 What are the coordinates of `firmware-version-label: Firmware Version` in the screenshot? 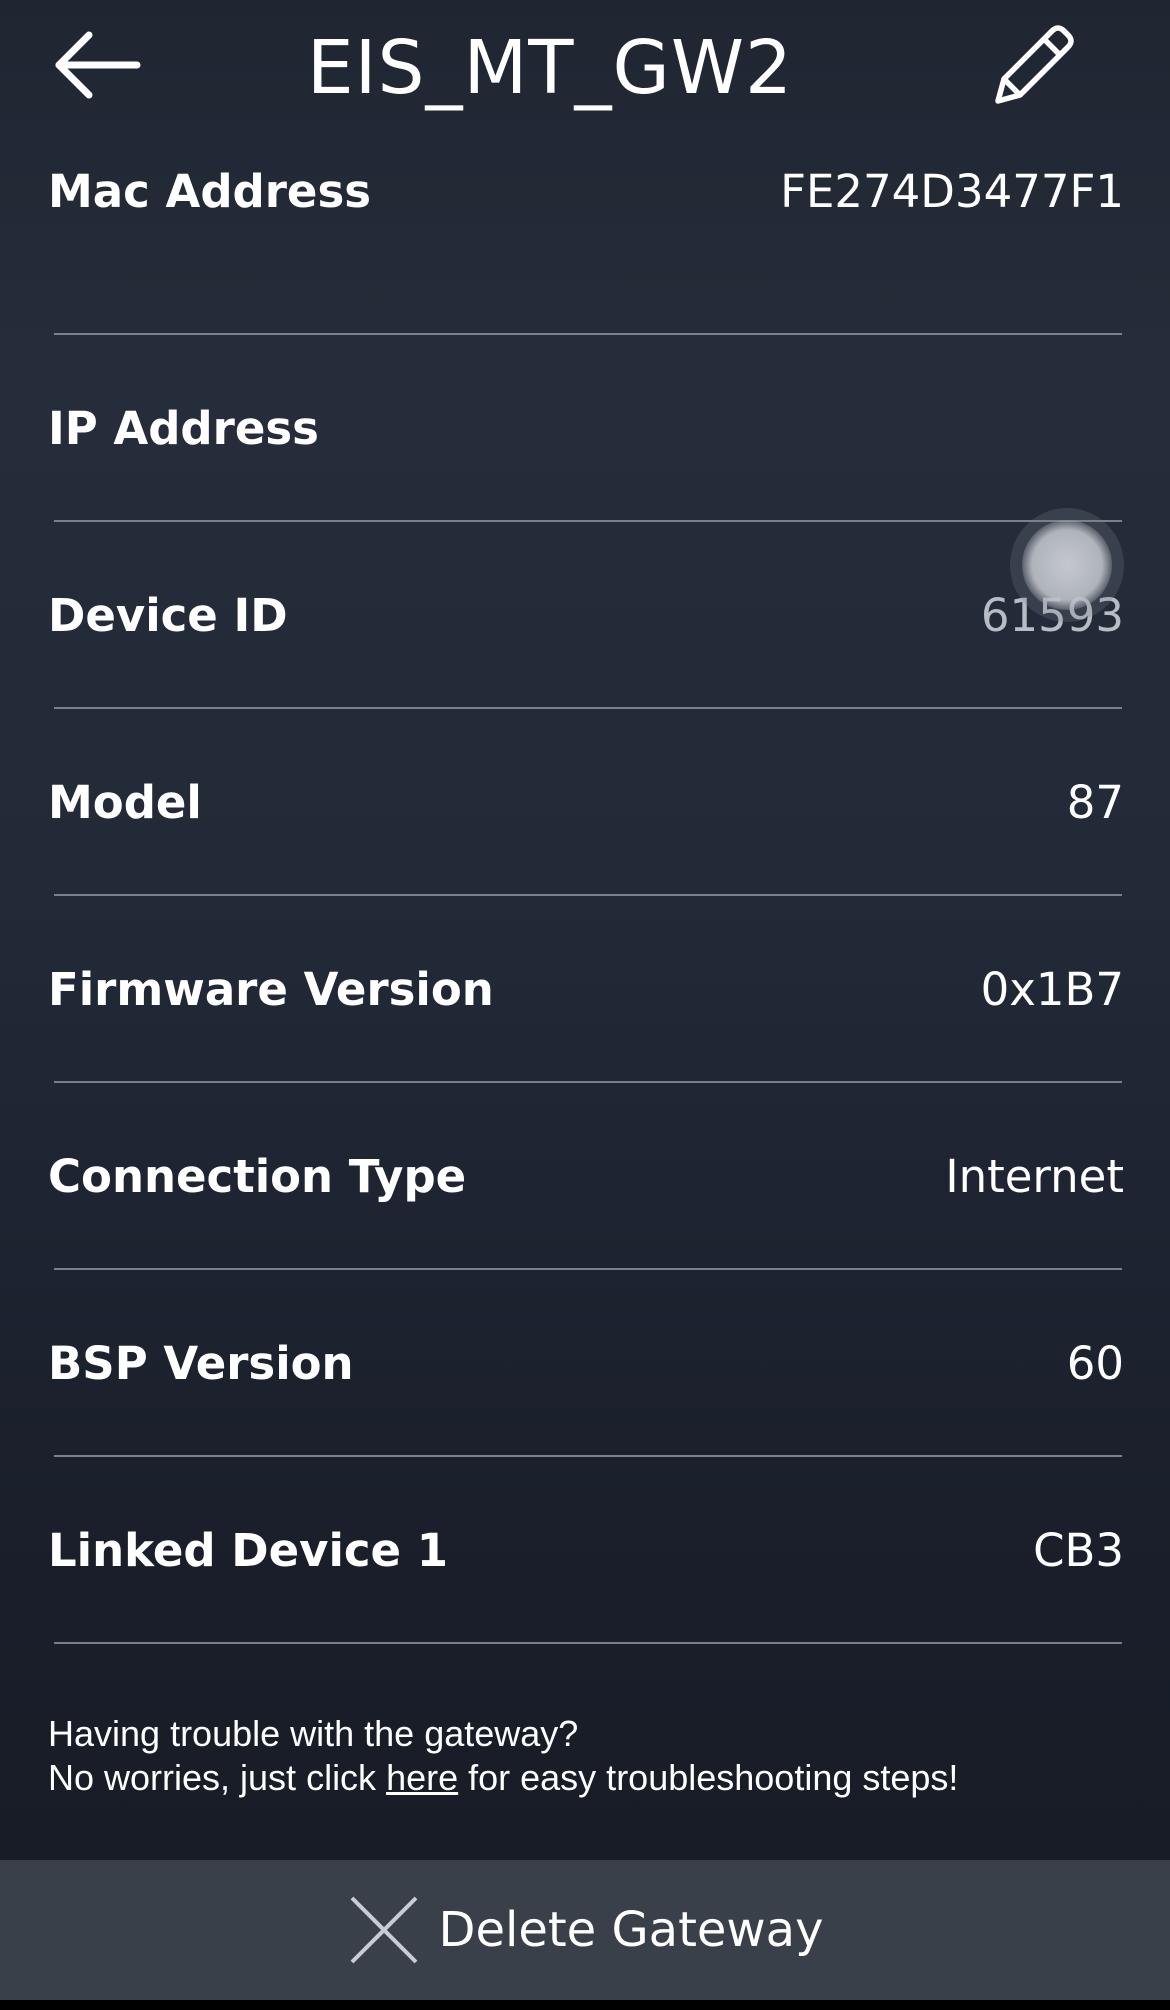 It's located at (271, 989).